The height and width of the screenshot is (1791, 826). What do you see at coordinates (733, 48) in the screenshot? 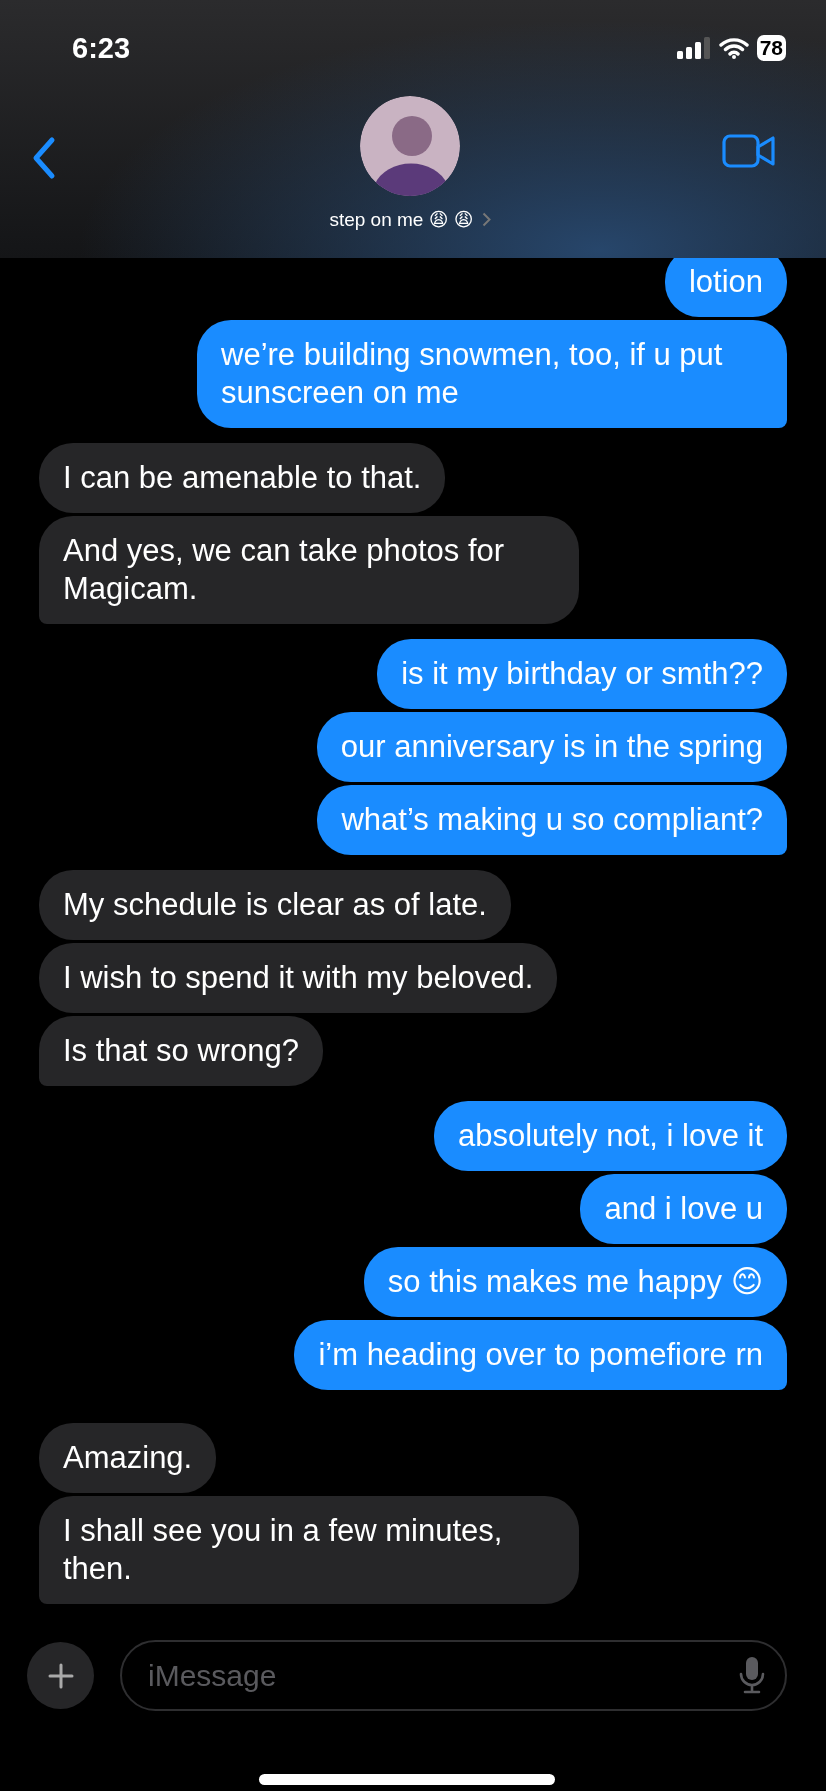
I see `wifi-icon` at bounding box center [733, 48].